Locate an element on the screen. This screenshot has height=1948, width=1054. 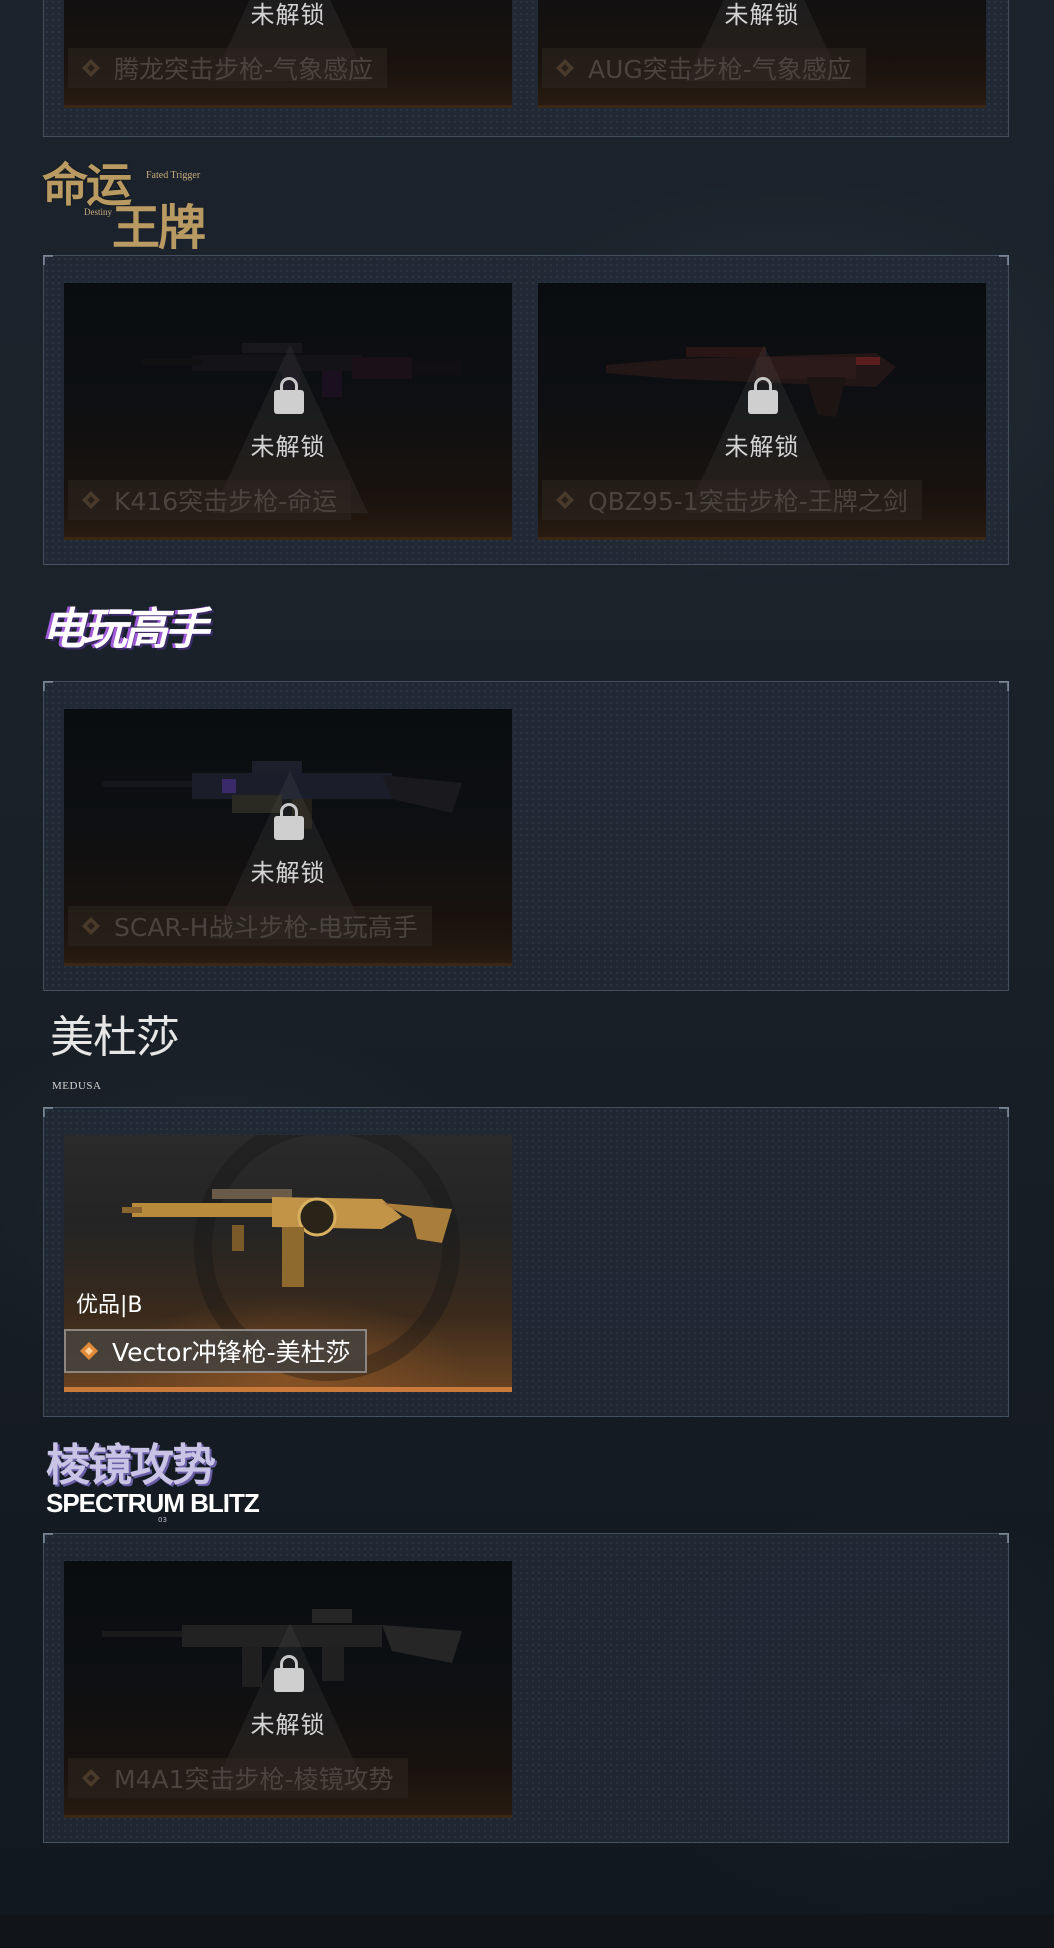
skin-name-tag: K416突击步枪-命运 is located at coordinates (210, 500).